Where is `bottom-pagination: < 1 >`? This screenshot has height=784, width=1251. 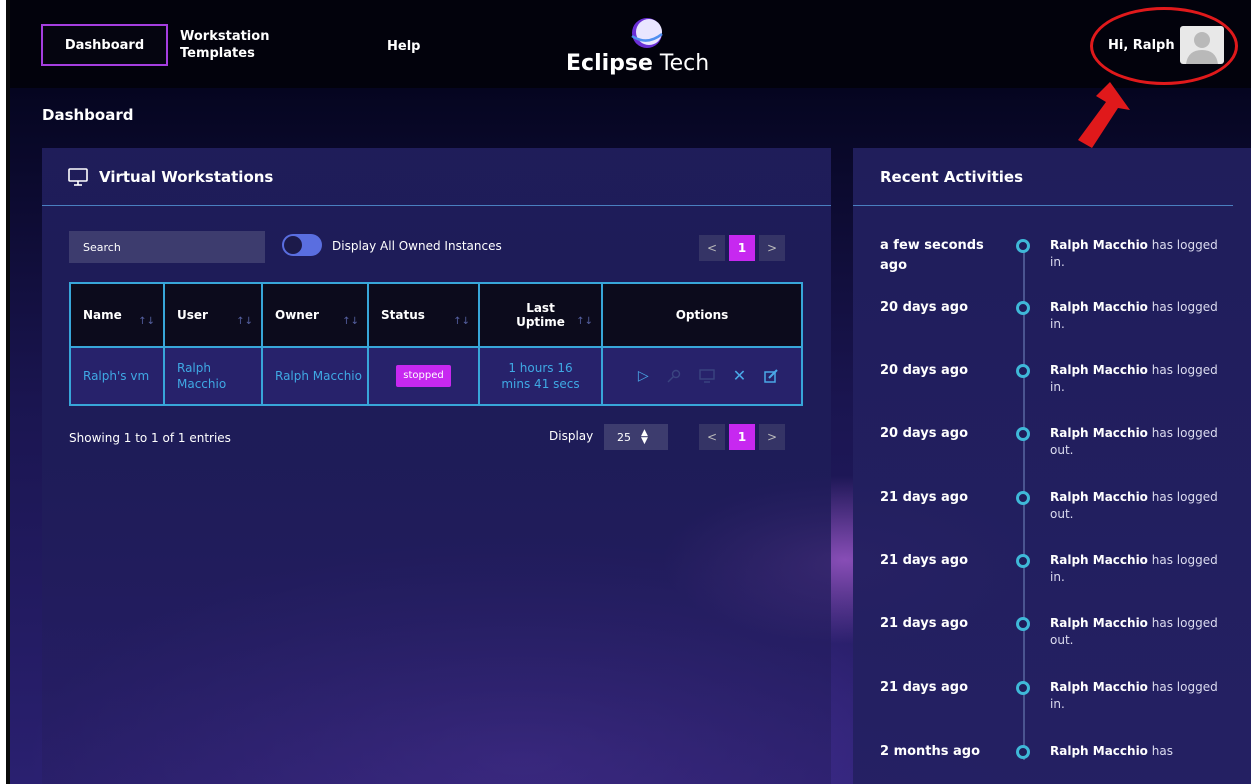
bottom-pagination: < 1 > is located at coordinates (742, 437).